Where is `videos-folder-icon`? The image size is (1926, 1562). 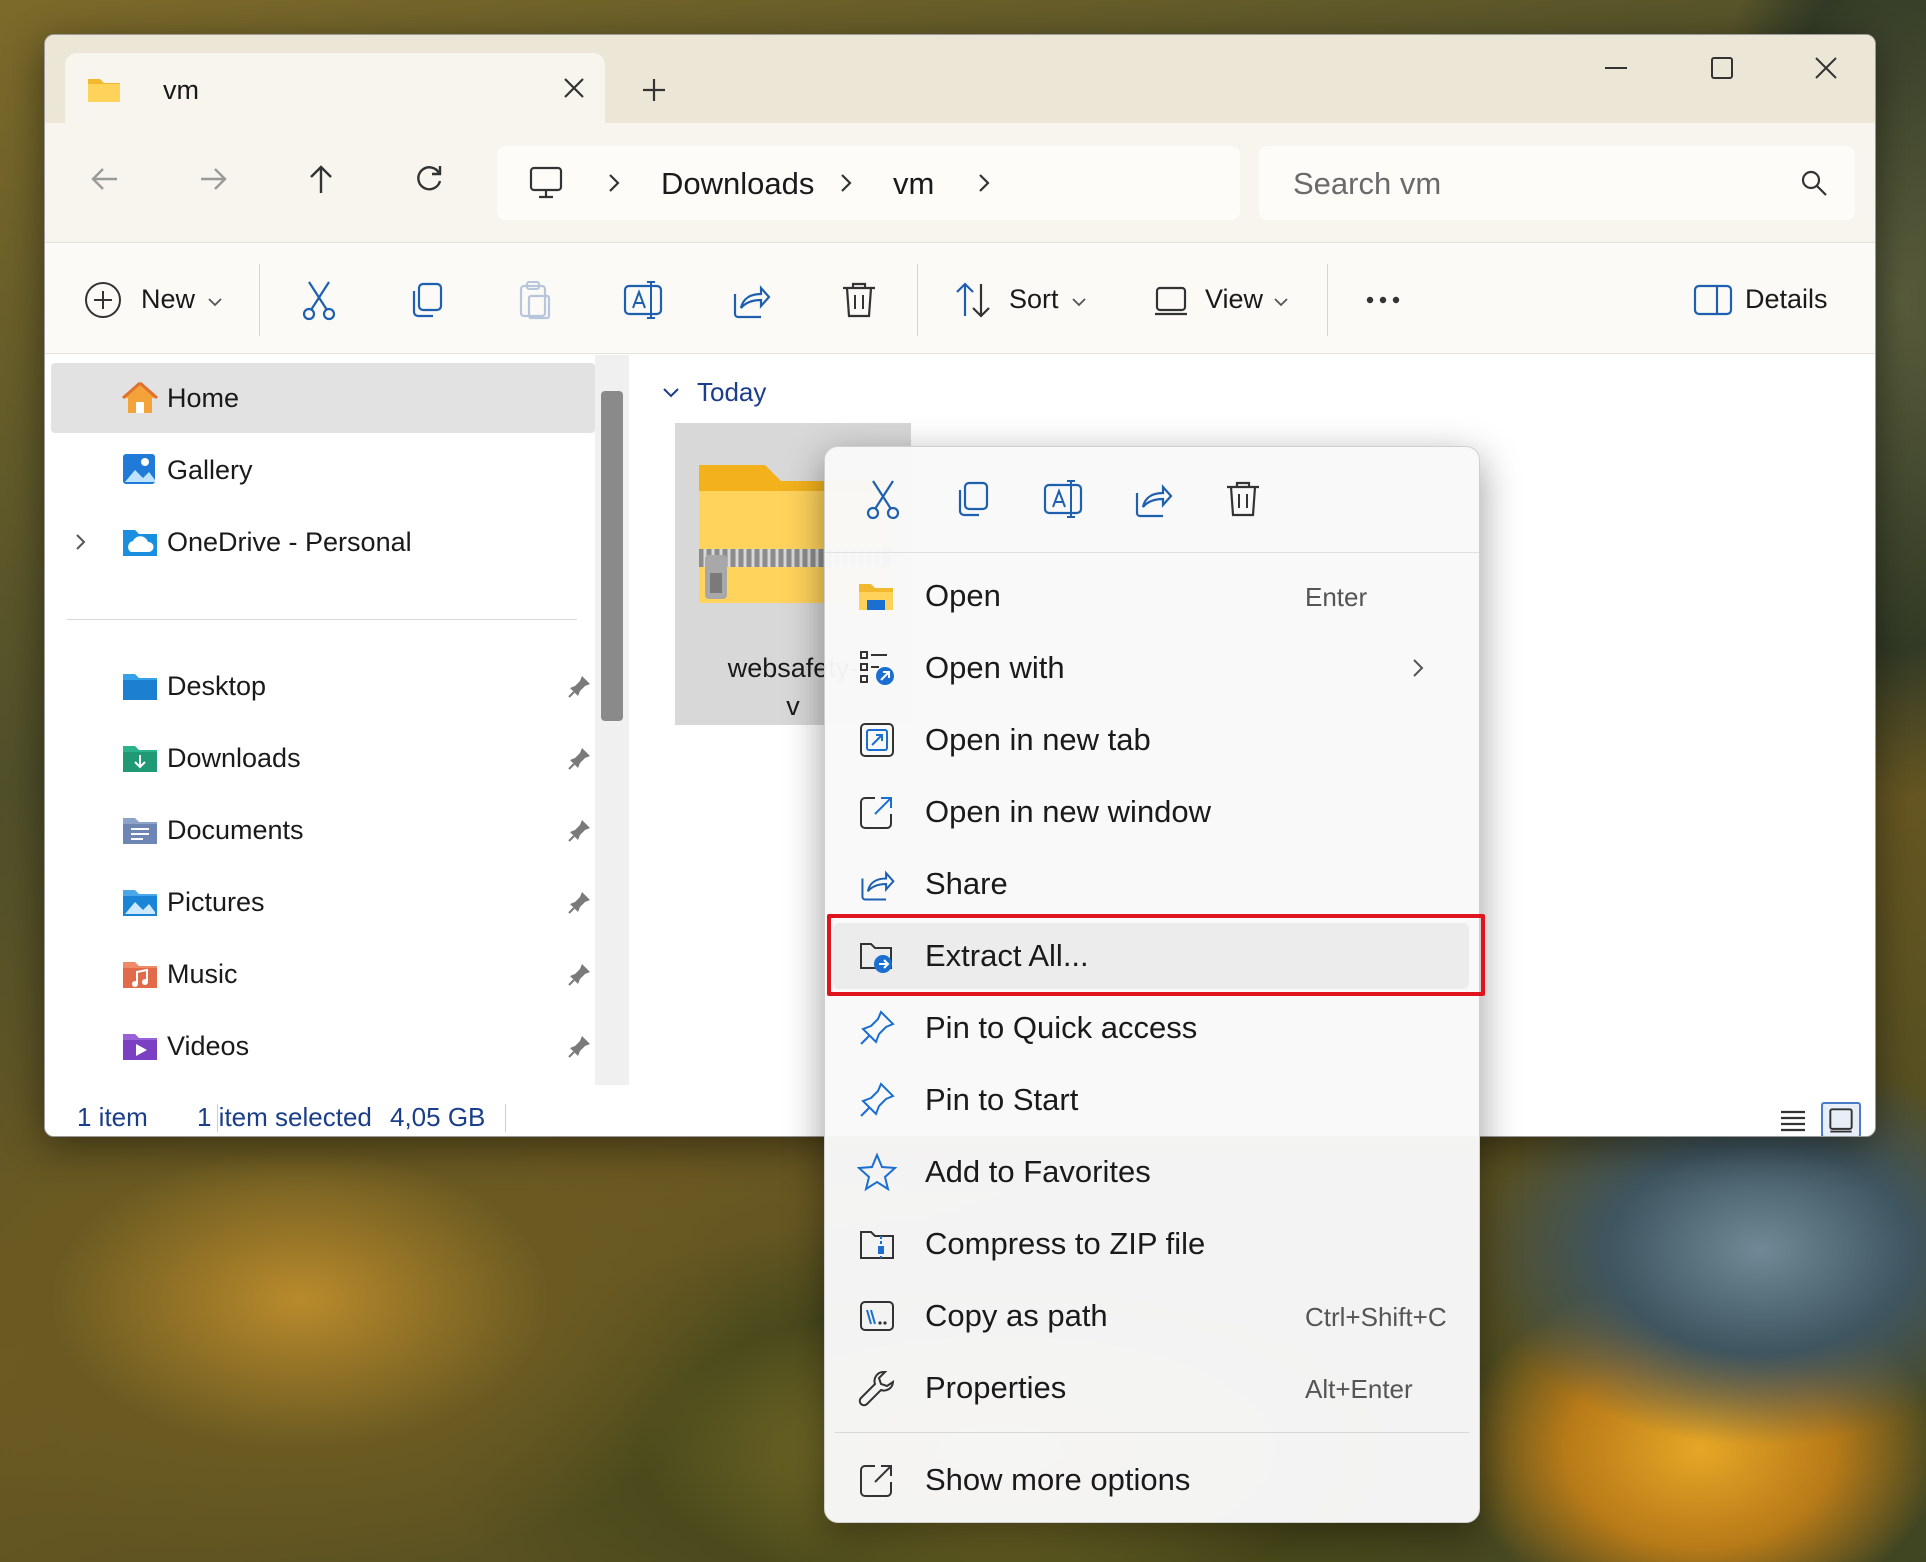
videos-folder-icon is located at coordinates (140, 1046).